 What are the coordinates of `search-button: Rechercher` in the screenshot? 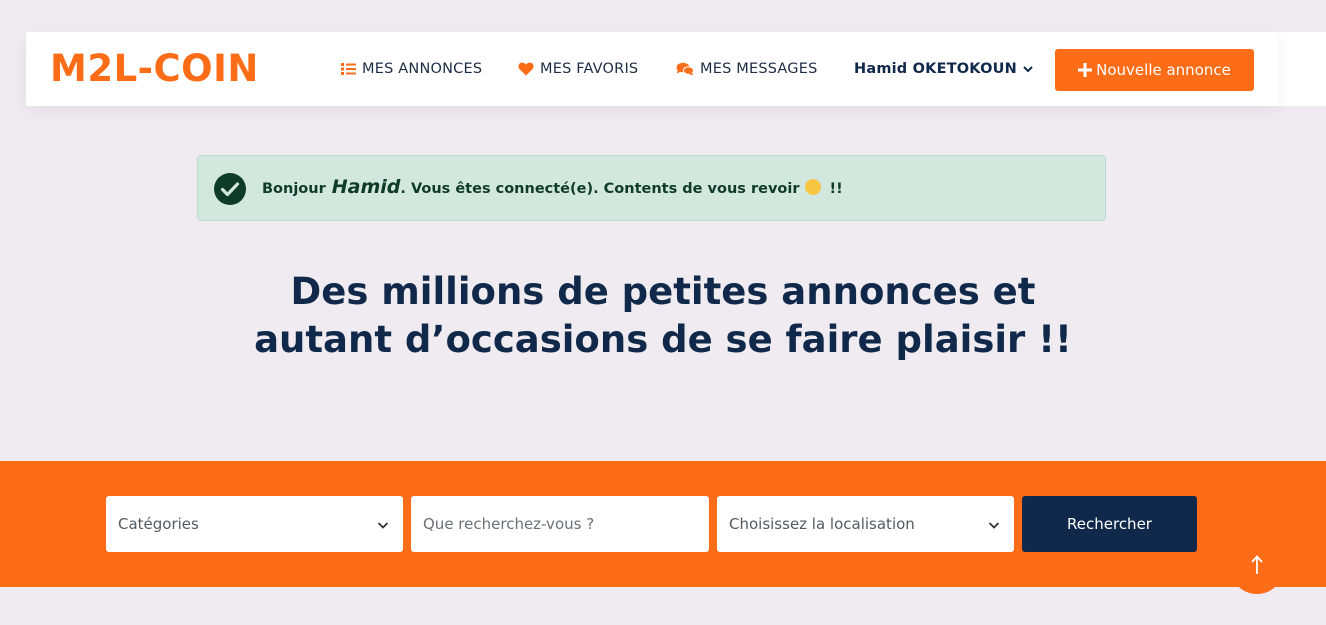 It's located at (1109, 524).